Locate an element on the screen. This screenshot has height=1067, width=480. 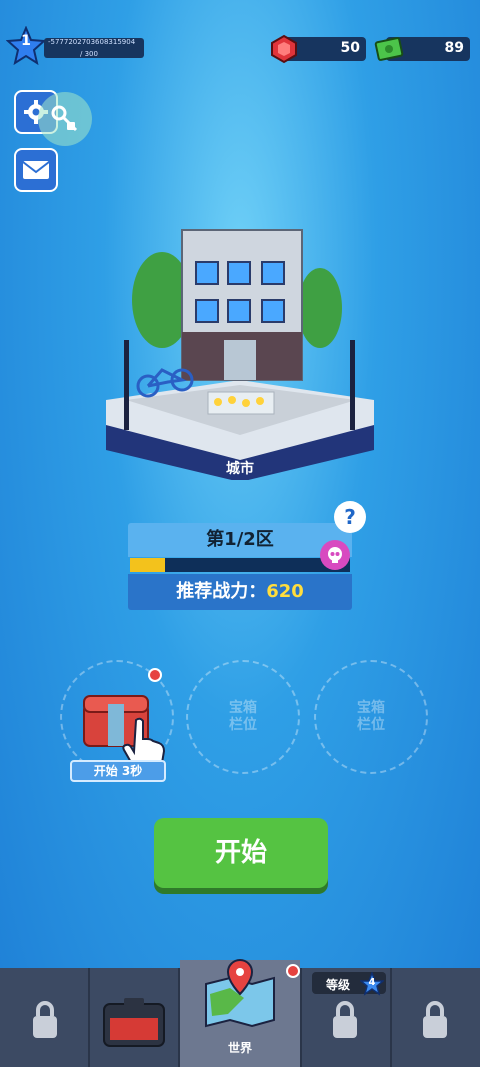
power-value: 620 is located at coordinates (285, 591).